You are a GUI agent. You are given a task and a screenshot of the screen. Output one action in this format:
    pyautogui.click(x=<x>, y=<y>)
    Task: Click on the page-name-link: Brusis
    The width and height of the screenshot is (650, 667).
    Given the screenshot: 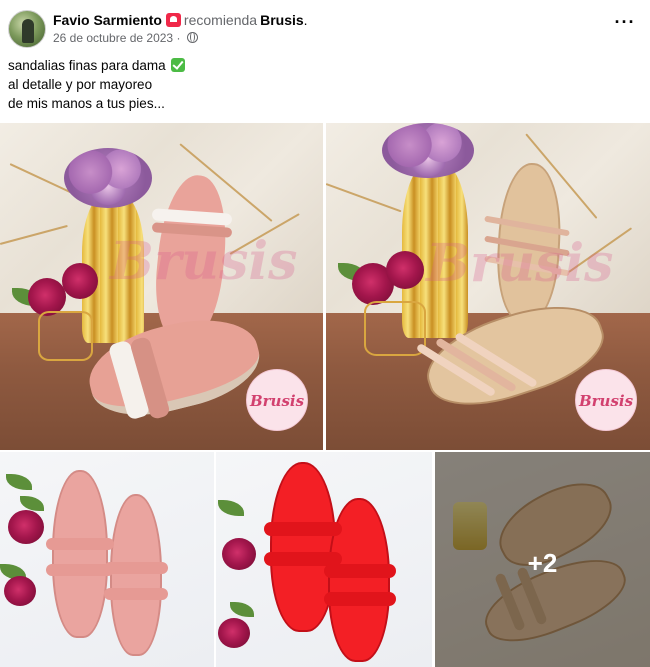 What is the action you would take?
    pyautogui.click(x=282, y=20)
    